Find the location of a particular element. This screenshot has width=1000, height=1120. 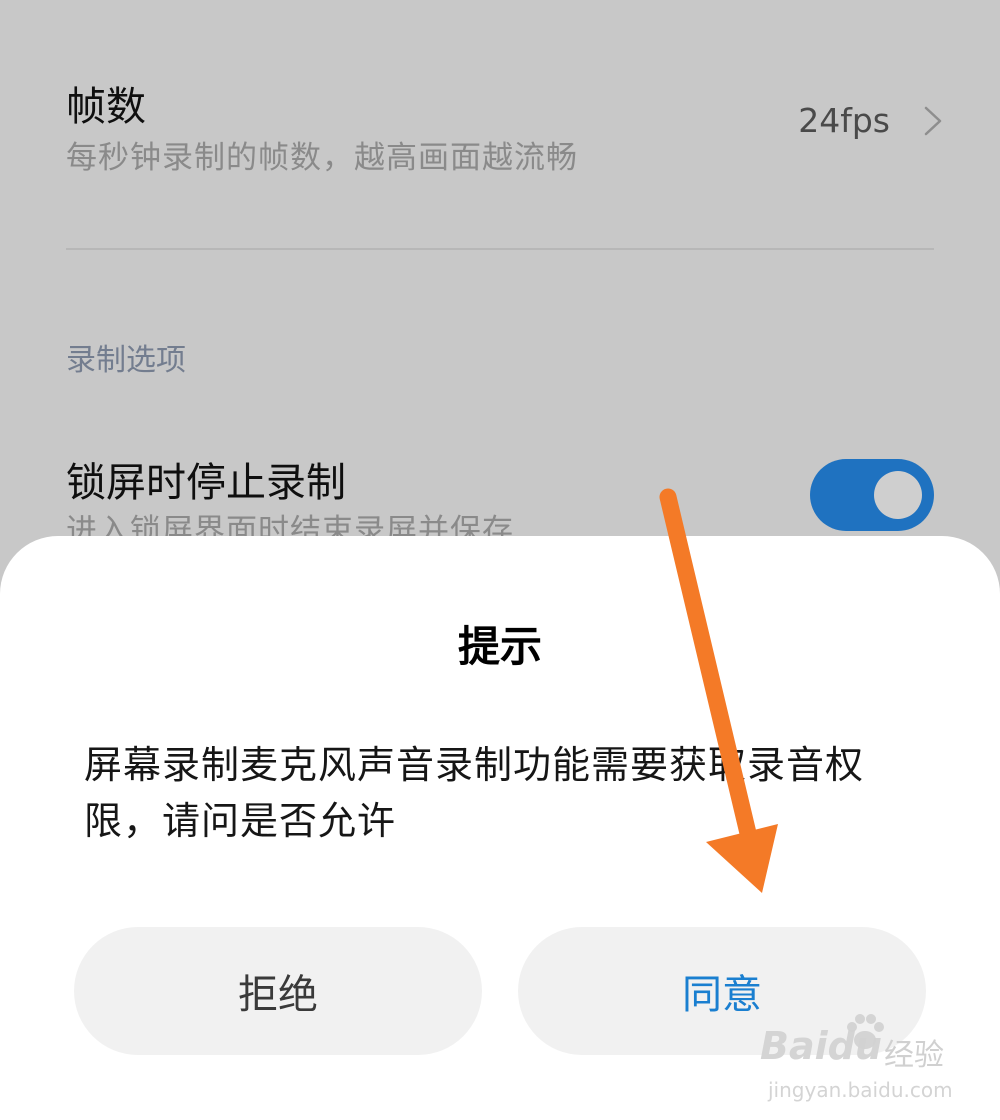

accept-button: 同意 is located at coordinates (722, 991).